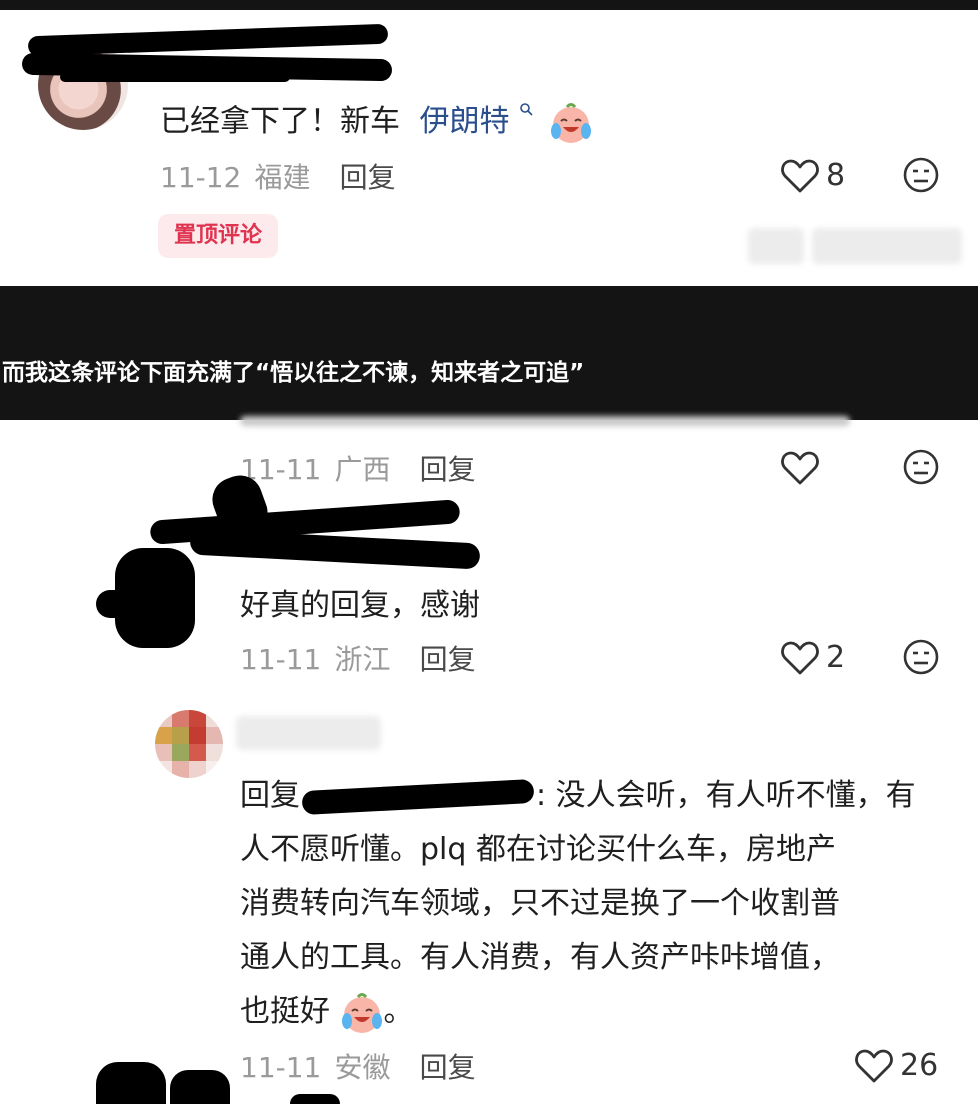 Image resolution: width=978 pixels, height=1104 pixels. I want to click on reply-line-3: 消费转向汽车领域，只不过是换了一个收割普, so click(540, 903).